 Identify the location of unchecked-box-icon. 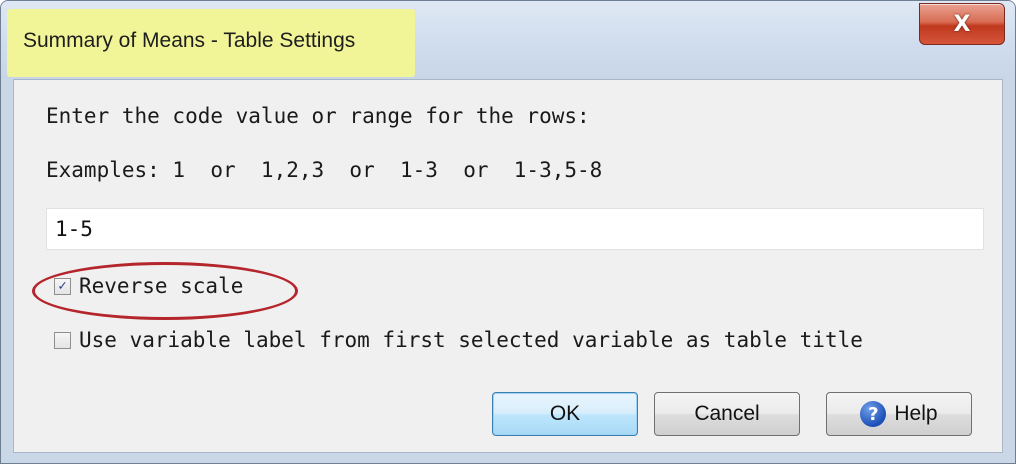
(62, 340).